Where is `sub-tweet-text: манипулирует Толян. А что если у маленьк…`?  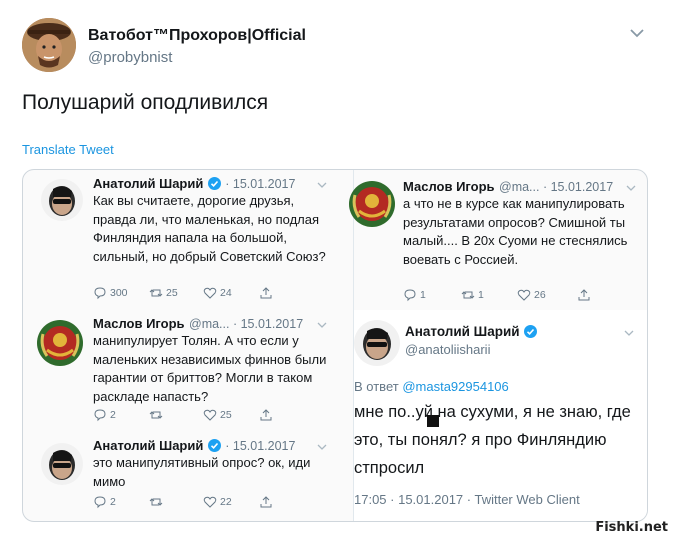 sub-tweet-text: манипулирует Толян. А что если у маленьк… is located at coordinates (210, 368).